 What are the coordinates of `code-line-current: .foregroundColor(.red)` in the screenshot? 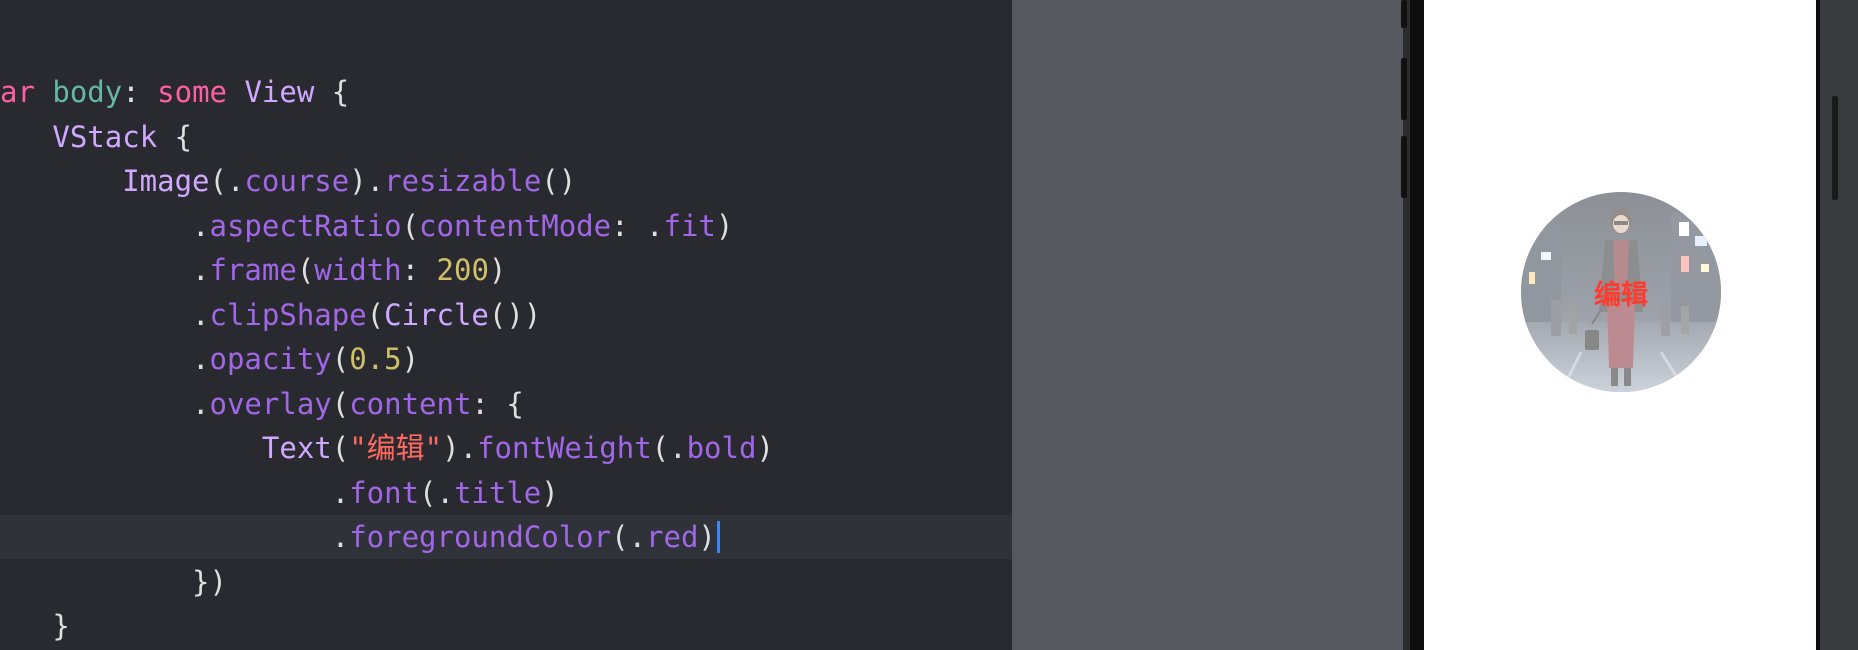 It's located at (506, 537).